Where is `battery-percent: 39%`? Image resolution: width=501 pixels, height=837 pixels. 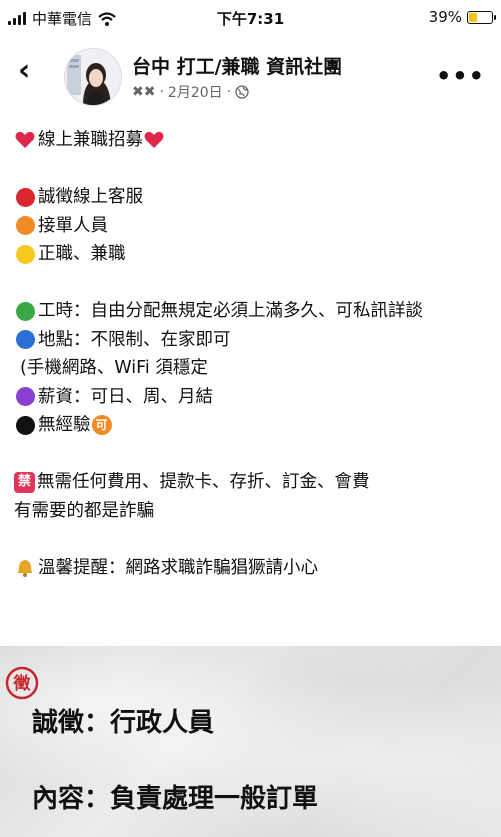 battery-percent: 39% is located at coordinates (445, 17).